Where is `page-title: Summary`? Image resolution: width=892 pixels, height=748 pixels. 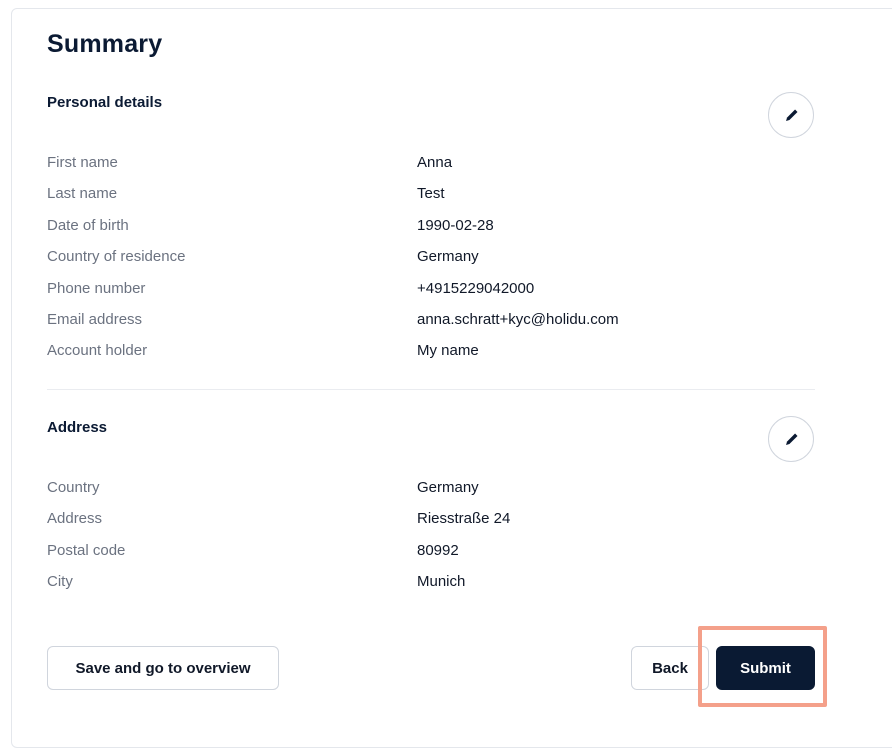 page-title: Summary is located at coordinates (105, 44).